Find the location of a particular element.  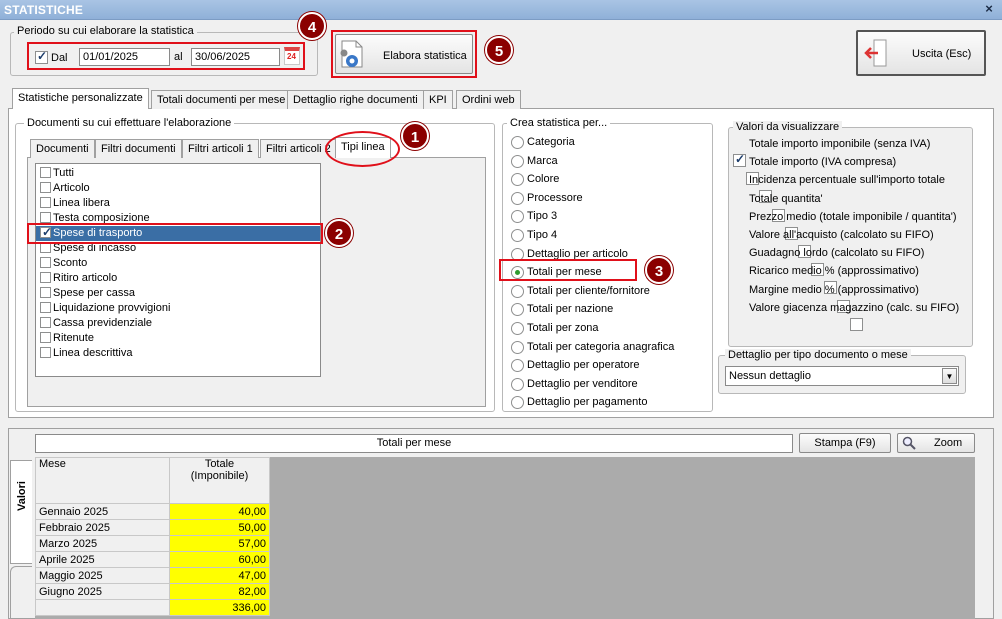

doc-tab-filtri-articoli-1: Filtri articoli 1 is located at coordinates (220, 148).